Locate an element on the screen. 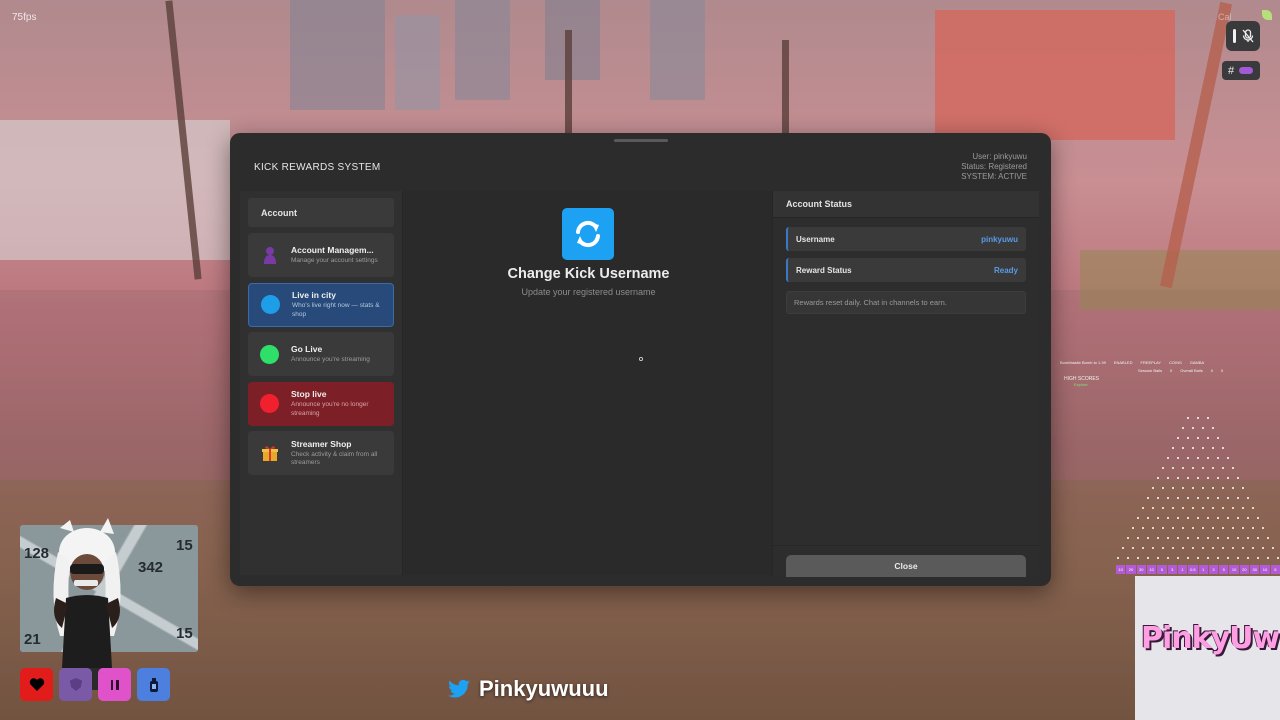  scoreboard-row: Session Balls 0 Overall Balls 0 0 is located at coordinates (1199, 370).